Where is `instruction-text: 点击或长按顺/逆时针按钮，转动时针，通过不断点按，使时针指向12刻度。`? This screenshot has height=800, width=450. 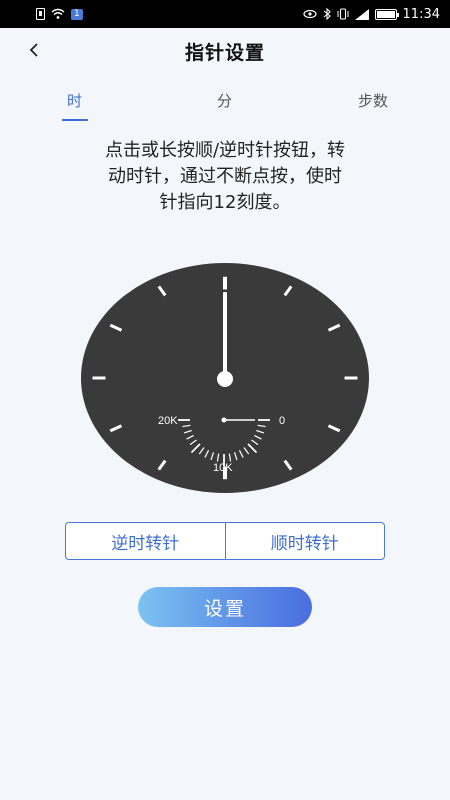
instruction-text: 点击或长按顺/逆时针按钮，转动时针，通过不断点按，使时针指向12刻度。 is located at coordinates (225, 176).